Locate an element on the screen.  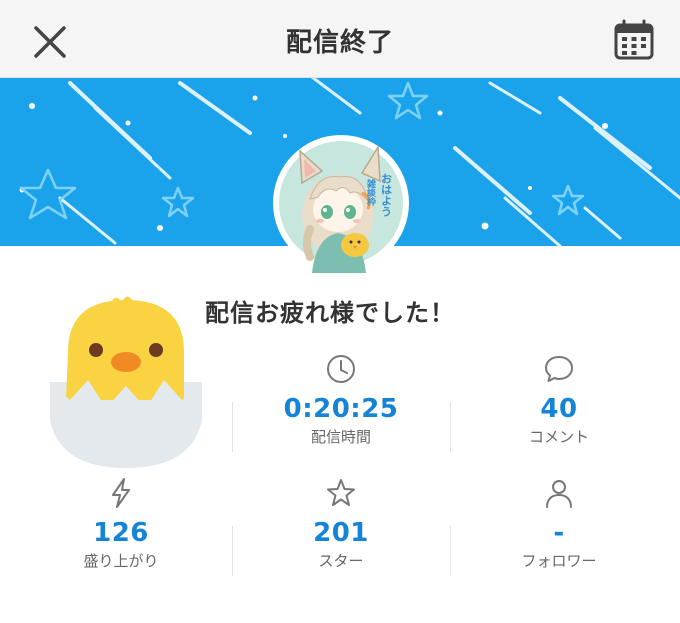
svg-text: おはよう is located at coordinates (386, 195).